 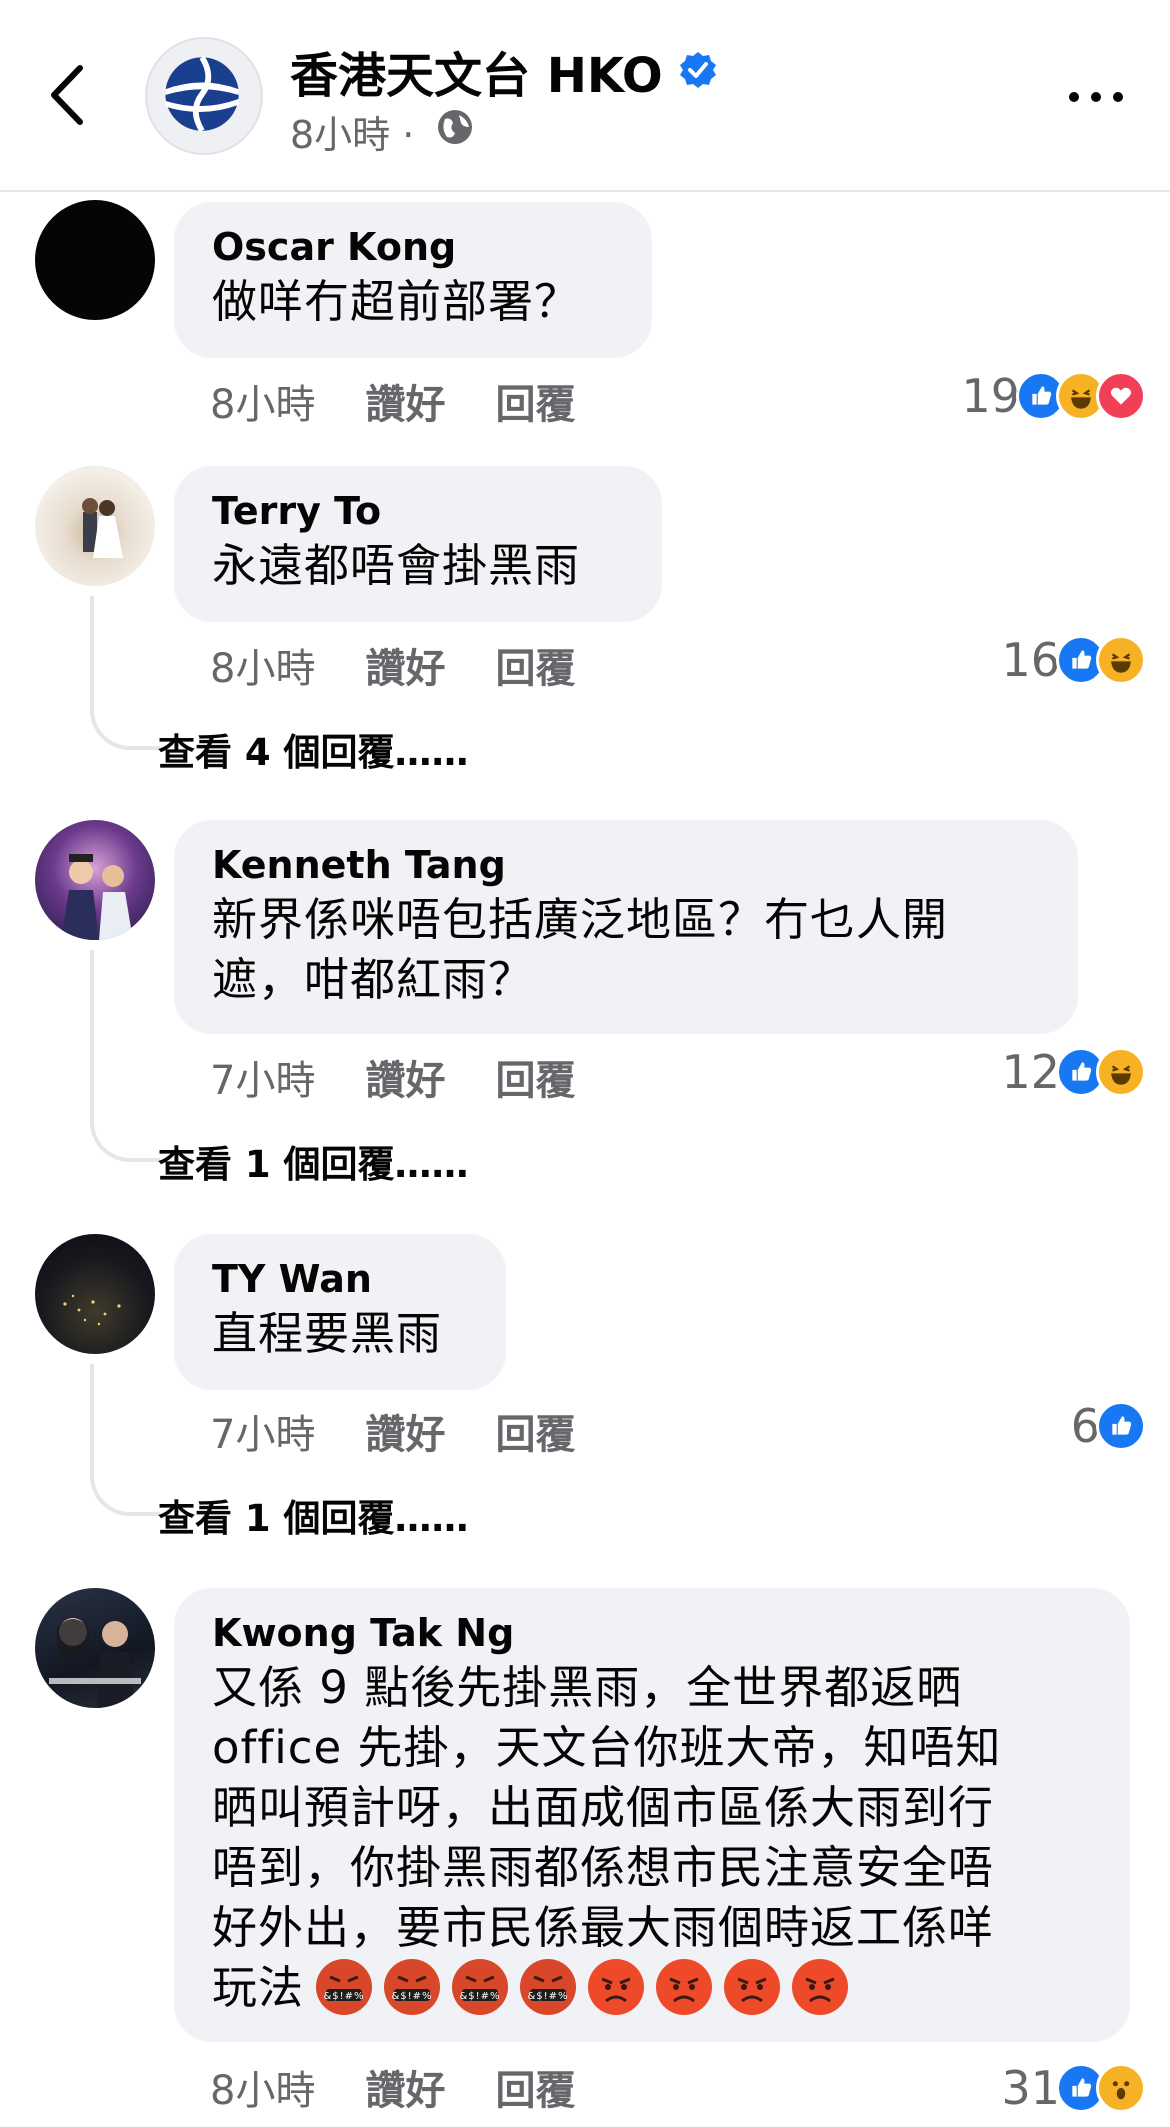 I want to click on comment-text-line: 晒叫預計呀，出面成個市區係大雨到行, so click(x=603, y=1807).